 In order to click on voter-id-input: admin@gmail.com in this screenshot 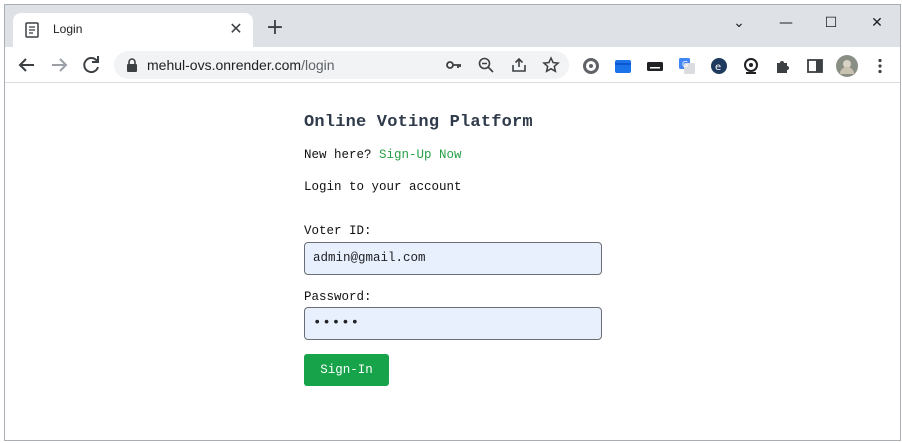, I will do `click(453, 258)`.